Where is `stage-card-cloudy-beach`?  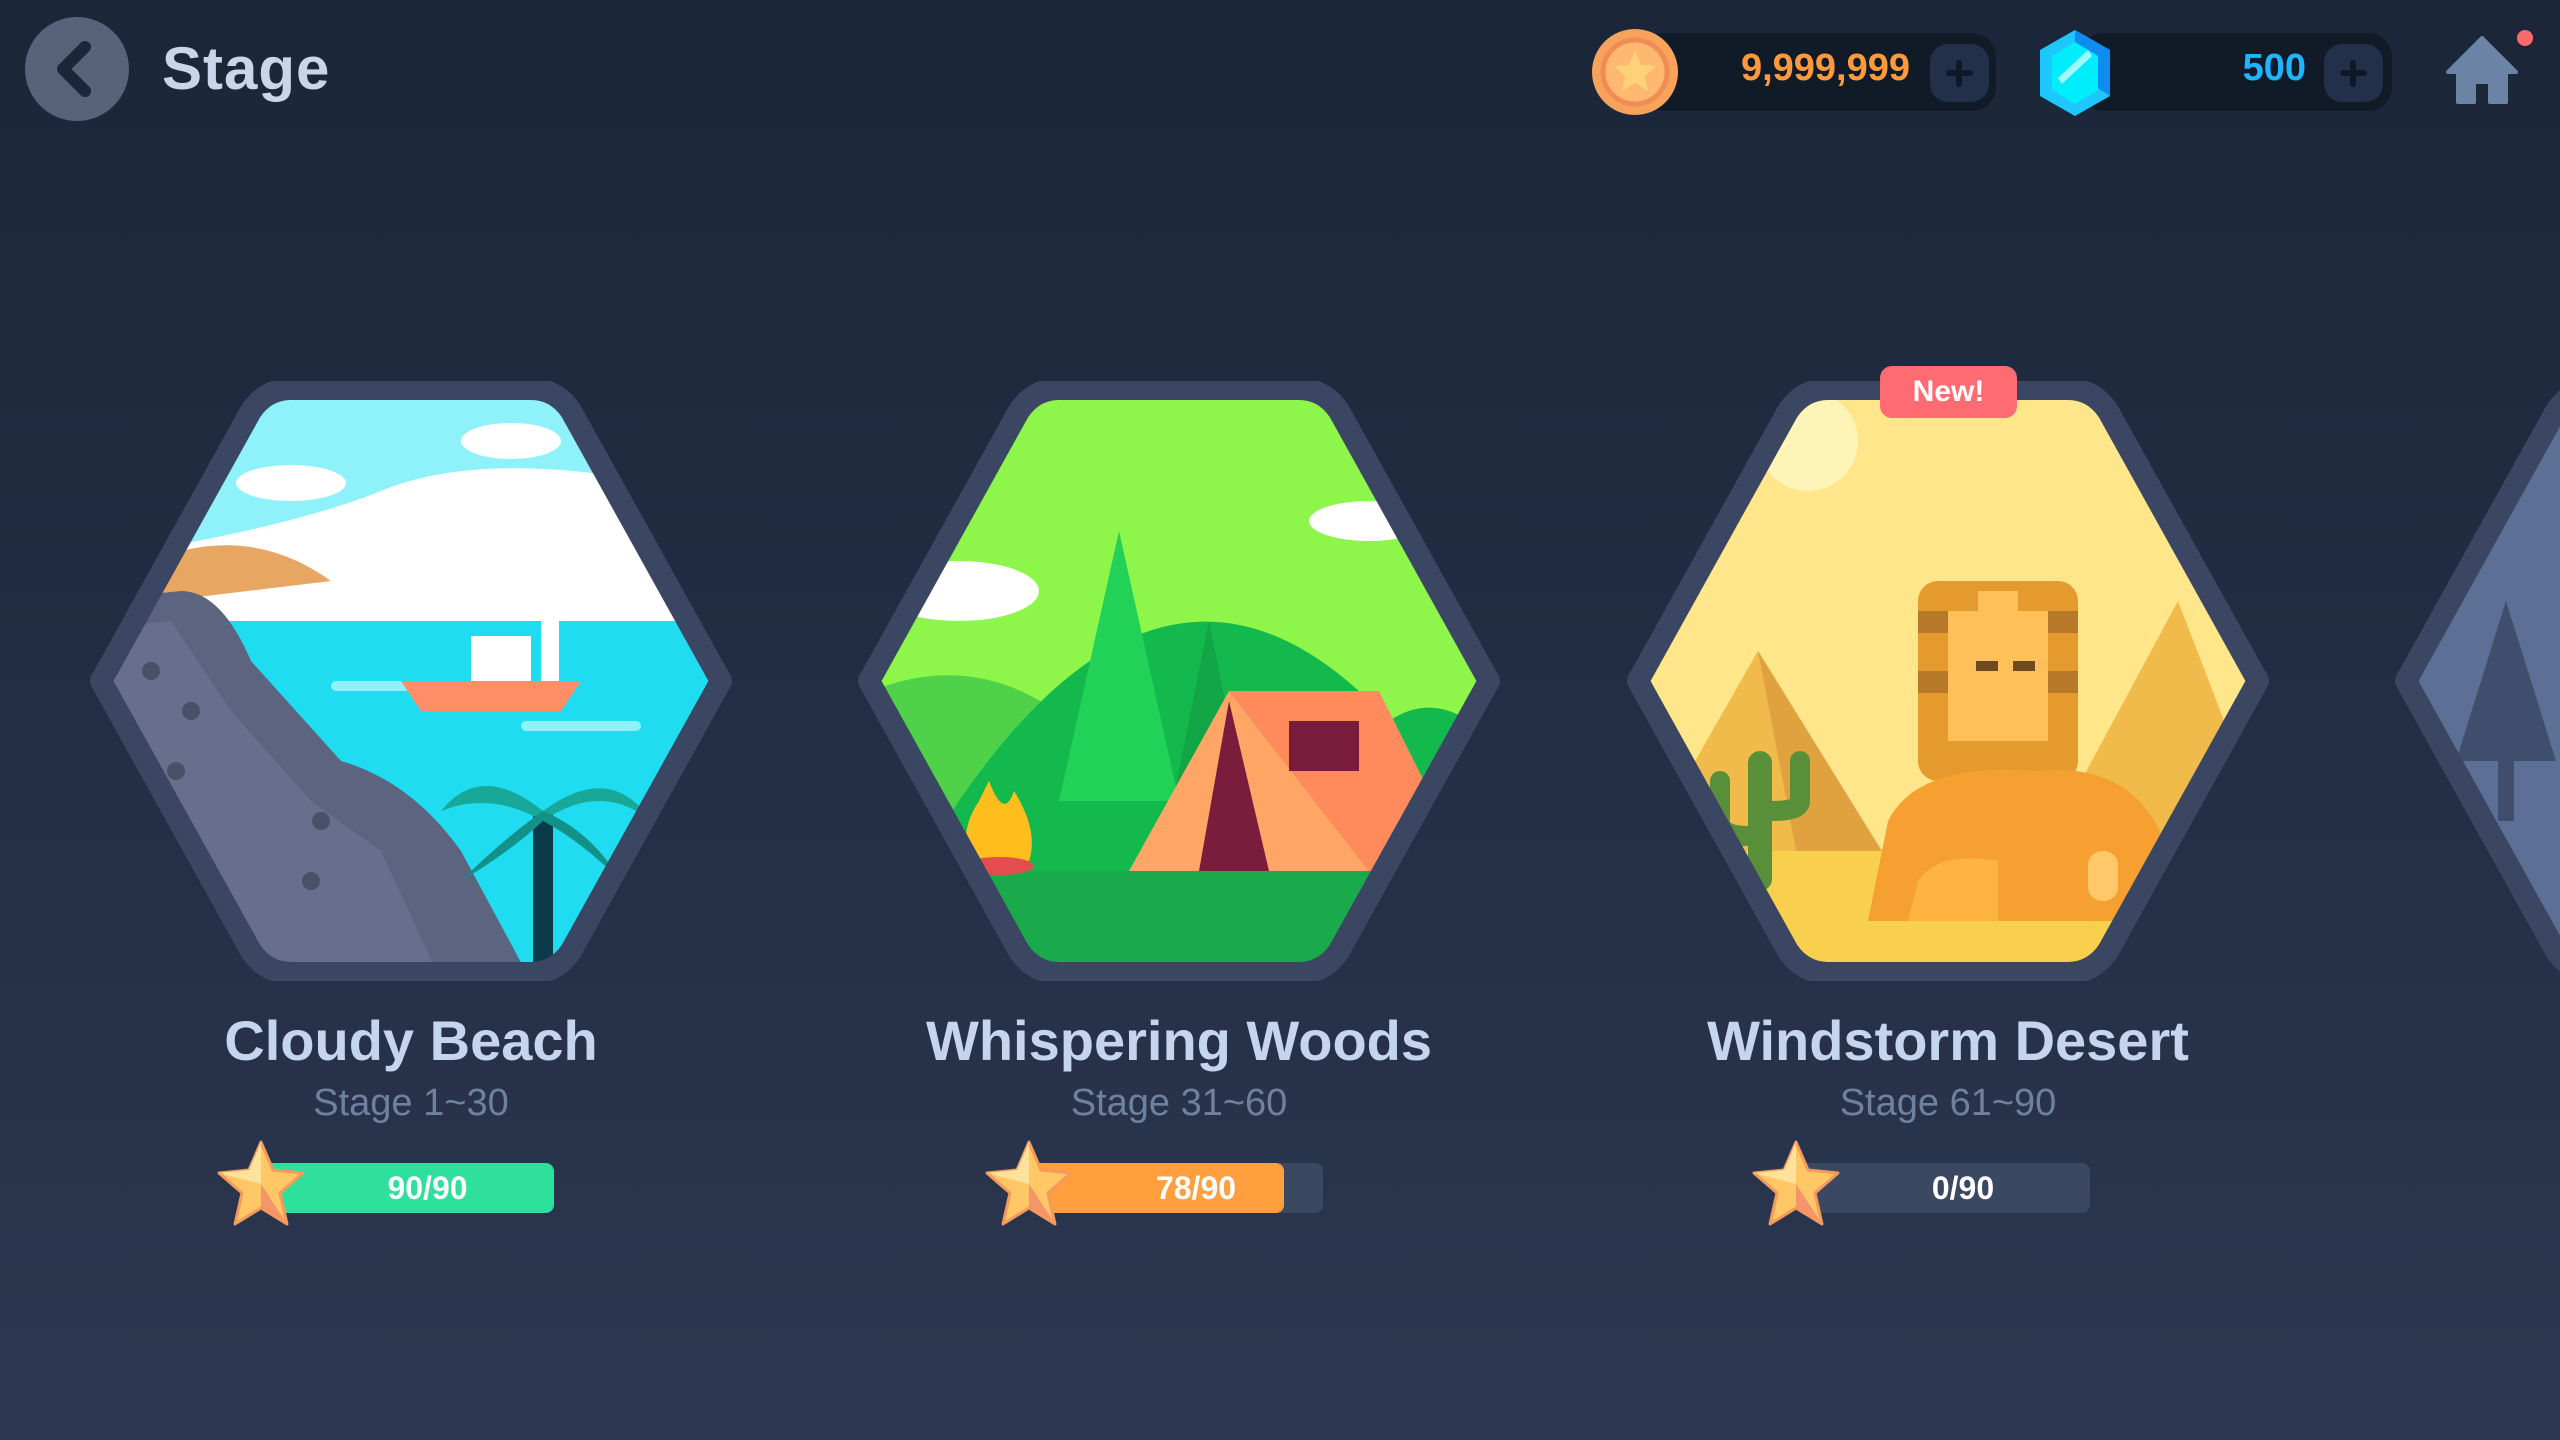
stage-card-cloudy-beach is located at coordinates (411, 681).